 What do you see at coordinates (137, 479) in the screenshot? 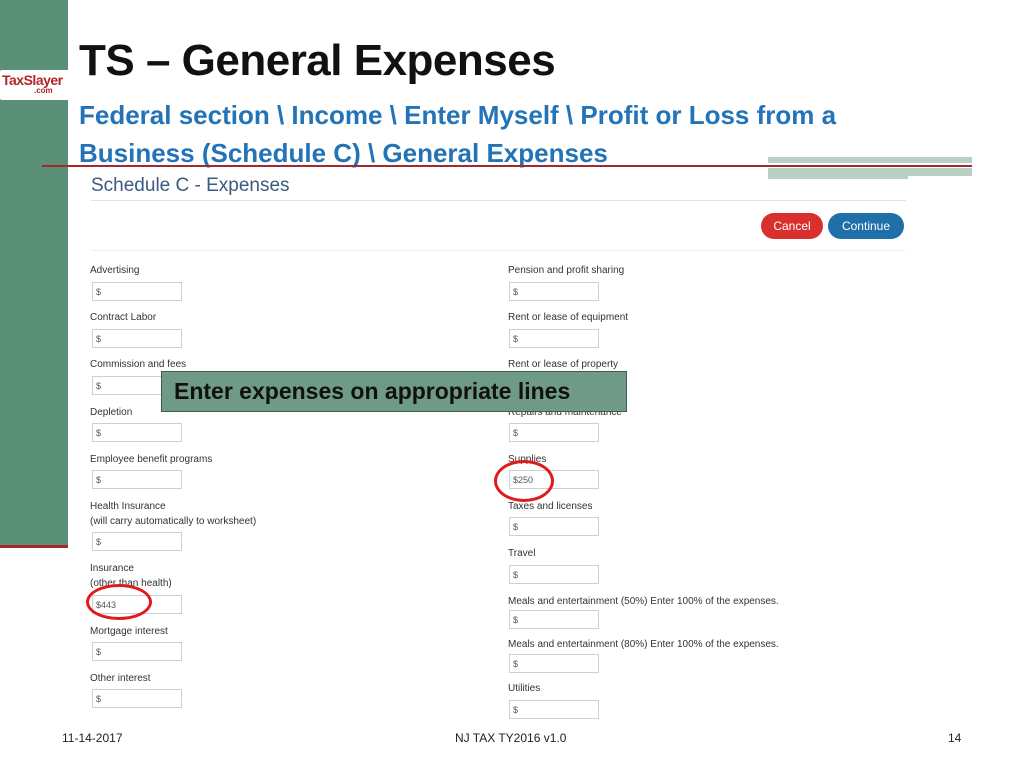
I see `employee-benefit-input: $` at bounding box center [137, 479].